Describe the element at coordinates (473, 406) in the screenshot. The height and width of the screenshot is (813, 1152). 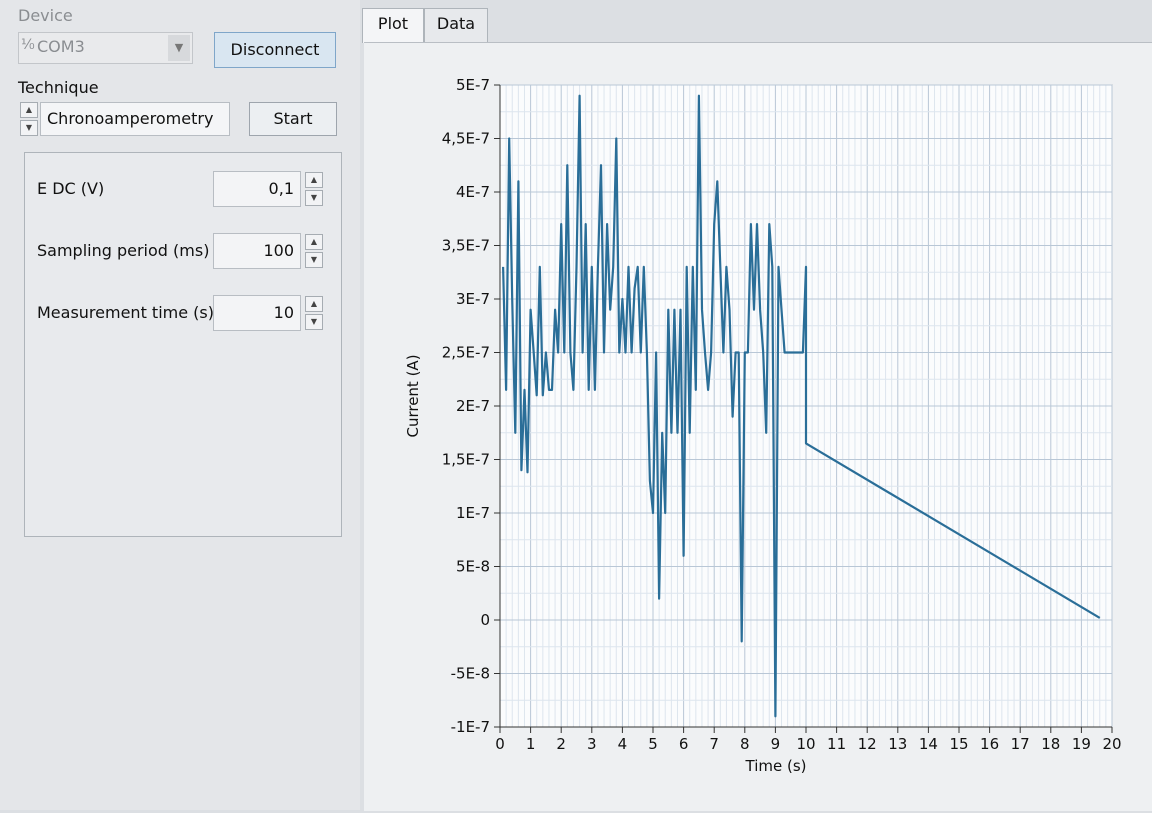
I see `y-tick-label: 2E-7` at that location.